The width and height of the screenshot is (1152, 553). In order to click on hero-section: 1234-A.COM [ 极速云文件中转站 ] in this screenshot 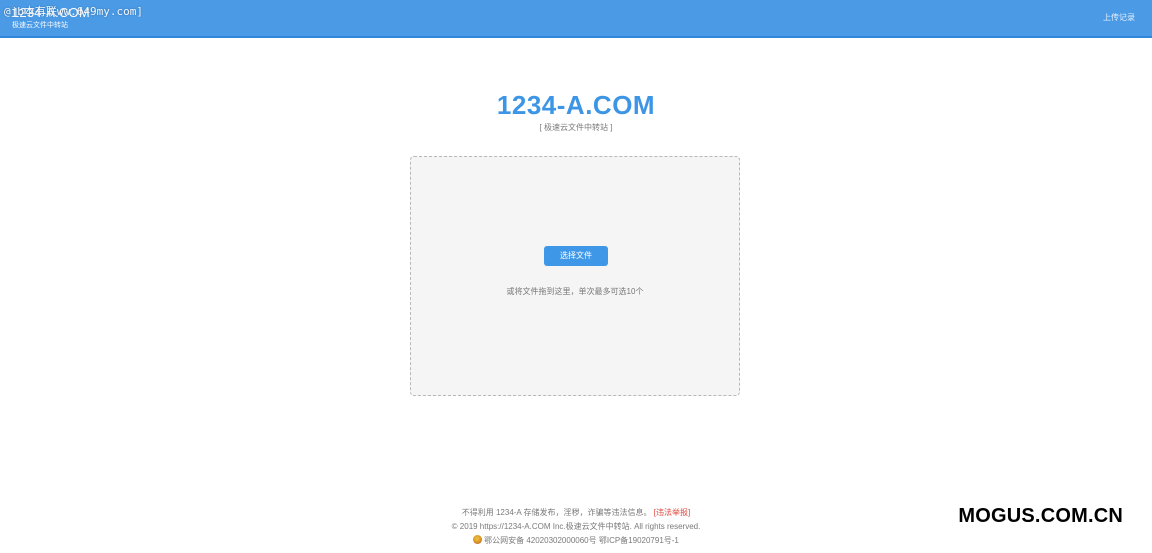, I will do `click(576, 111)`.